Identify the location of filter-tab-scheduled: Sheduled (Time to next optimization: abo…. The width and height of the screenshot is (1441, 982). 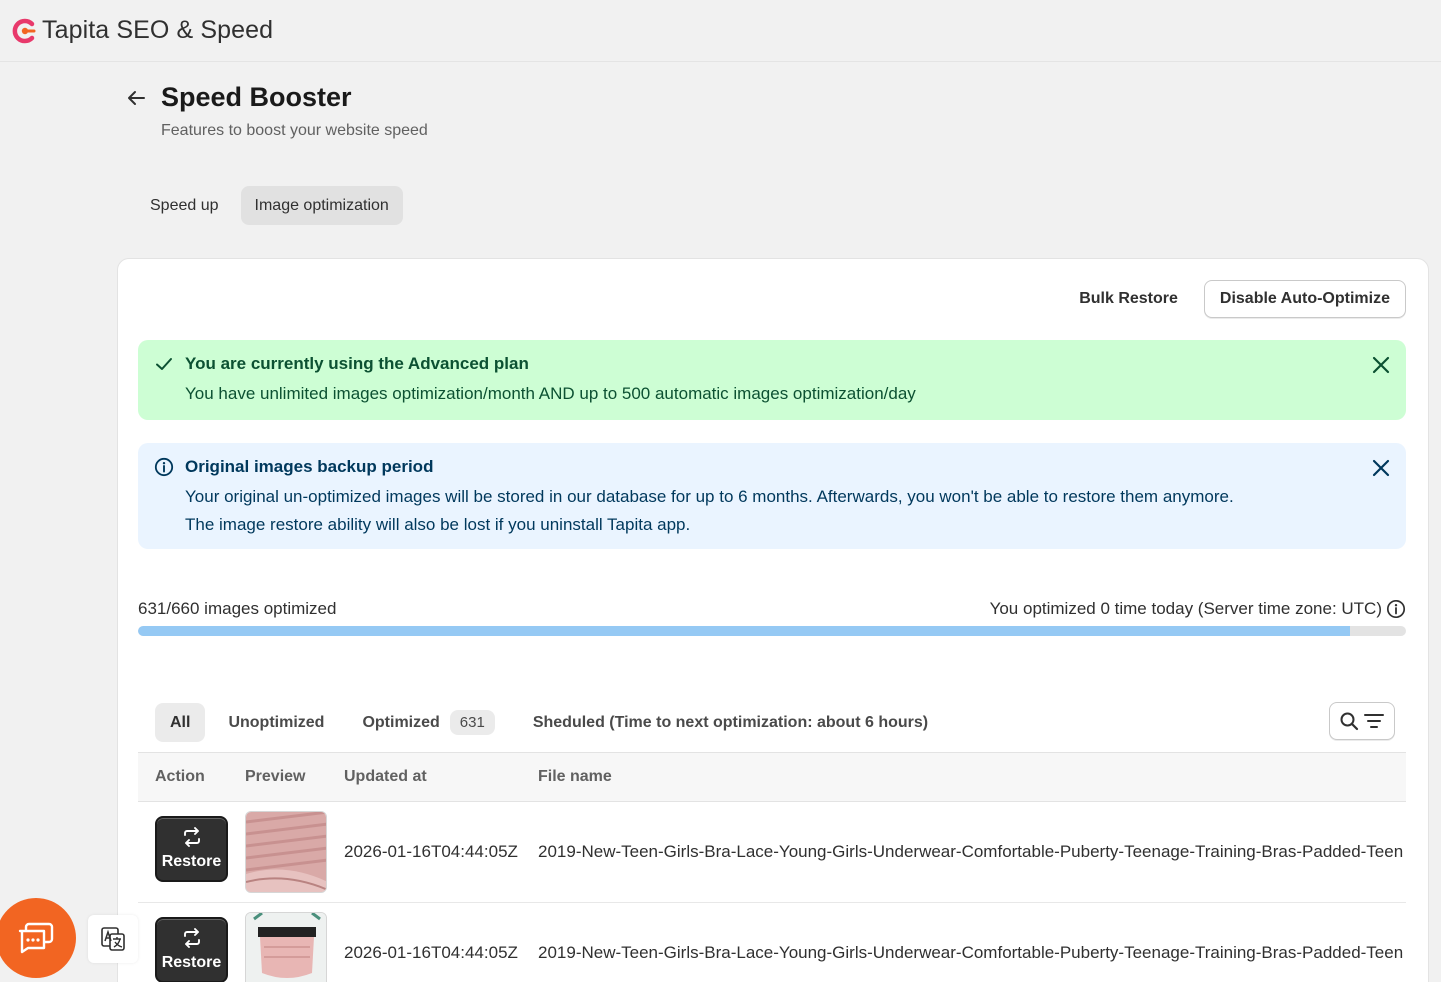
(730, 722).